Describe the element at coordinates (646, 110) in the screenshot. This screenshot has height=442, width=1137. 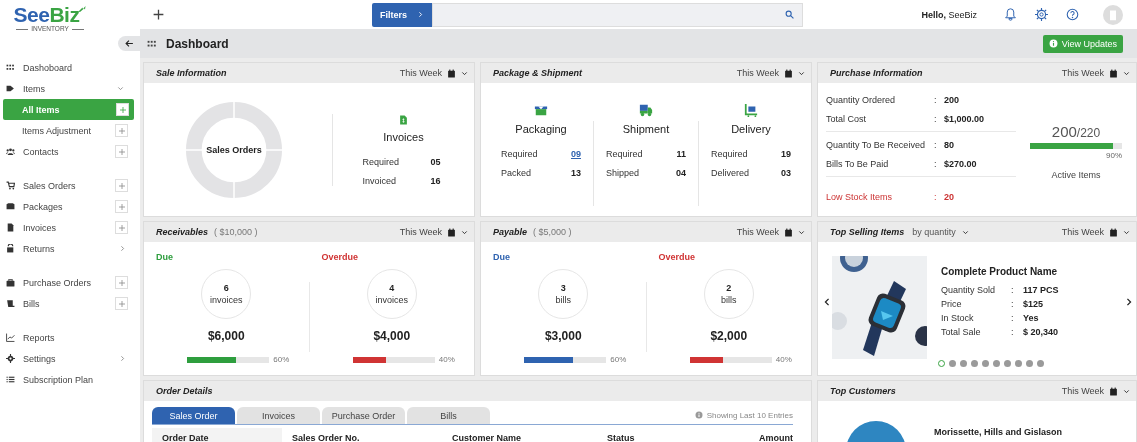
I see `truck-icon` at that location.